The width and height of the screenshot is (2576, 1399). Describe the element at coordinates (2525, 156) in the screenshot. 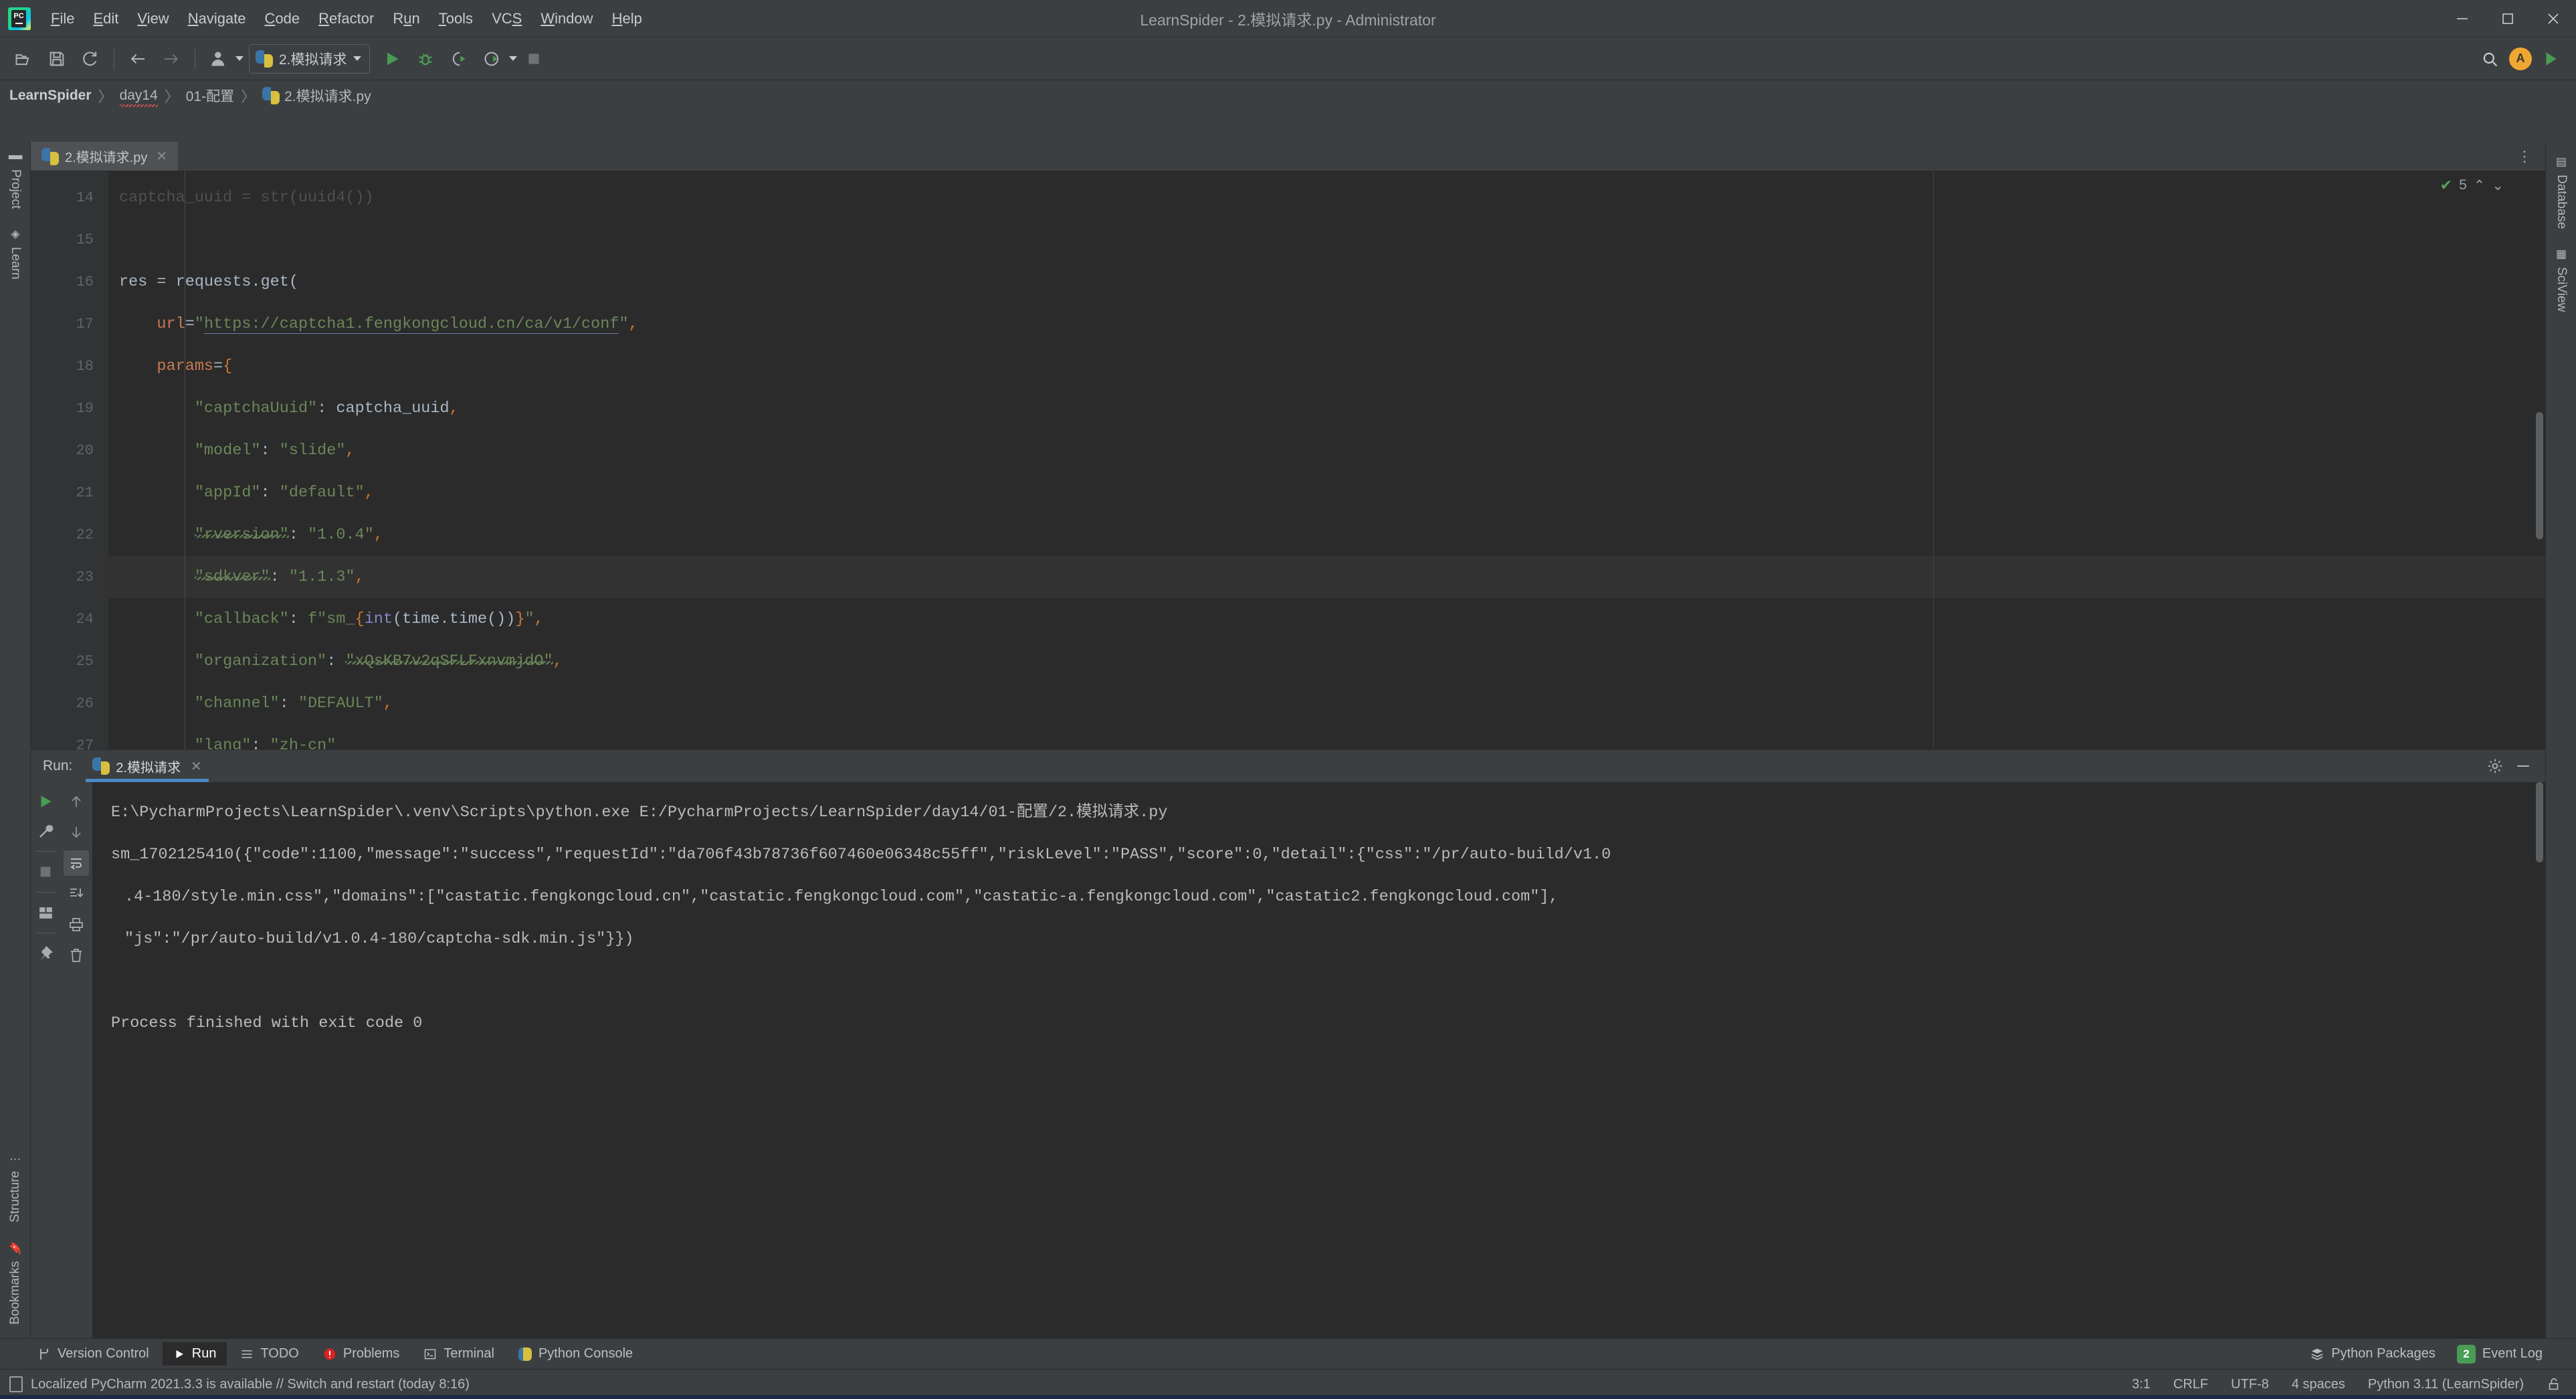

I see `editor-options-icon: ⋮` at that location.